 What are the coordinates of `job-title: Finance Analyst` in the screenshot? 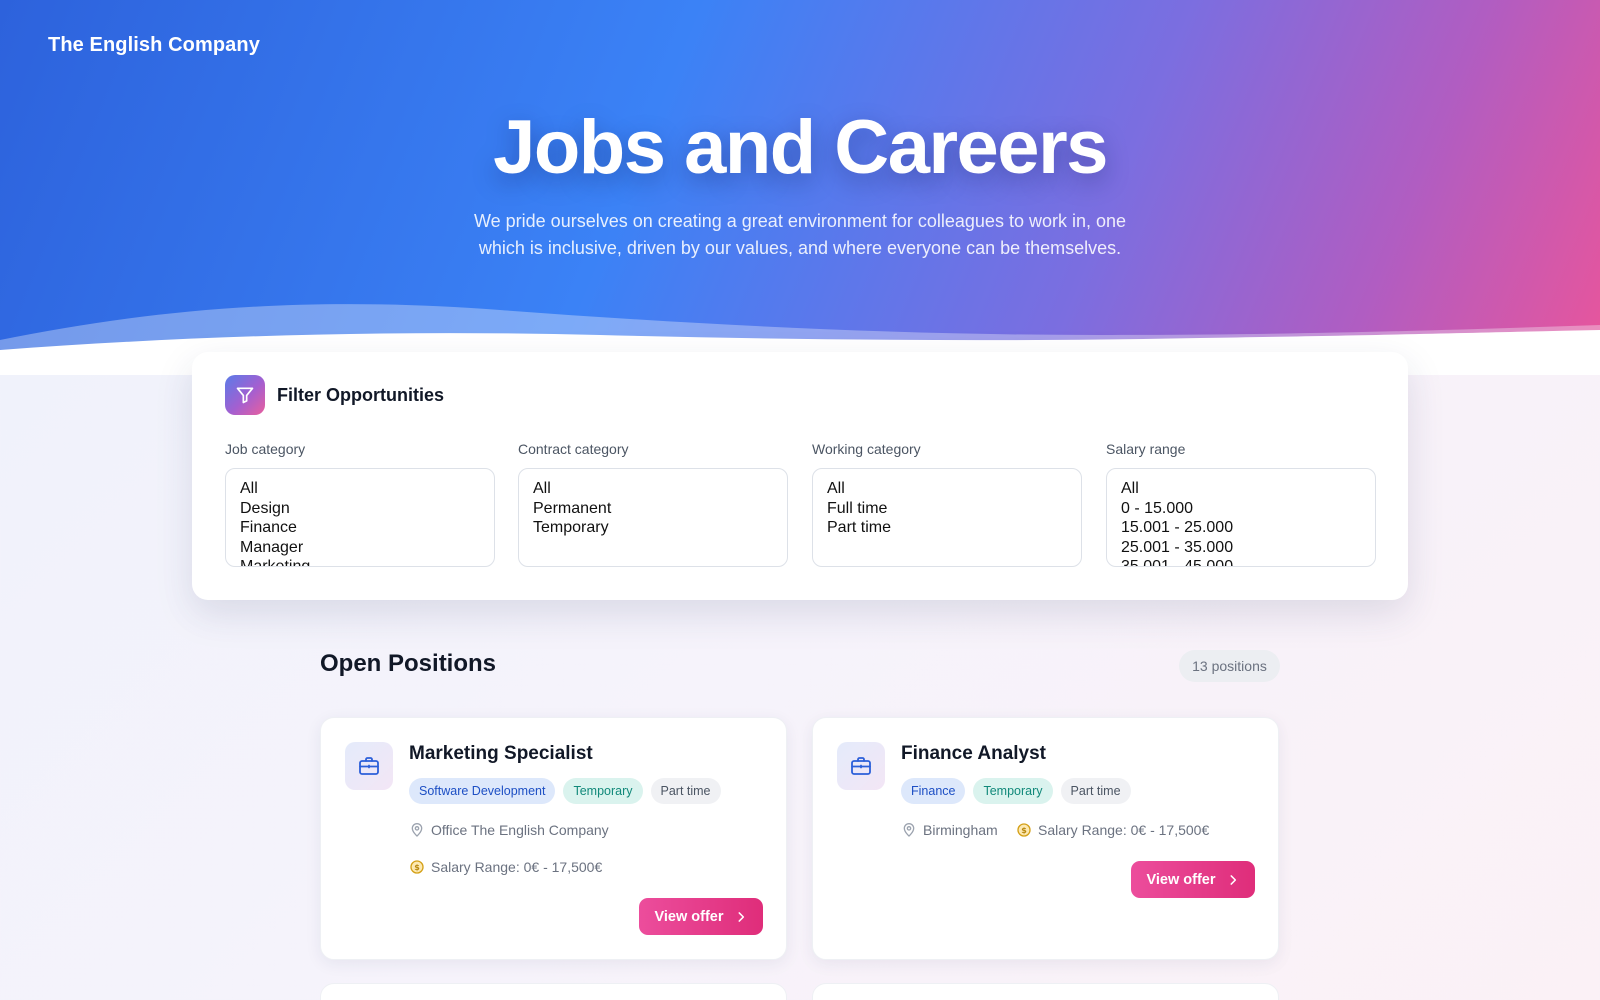 It's located at (973, 754).